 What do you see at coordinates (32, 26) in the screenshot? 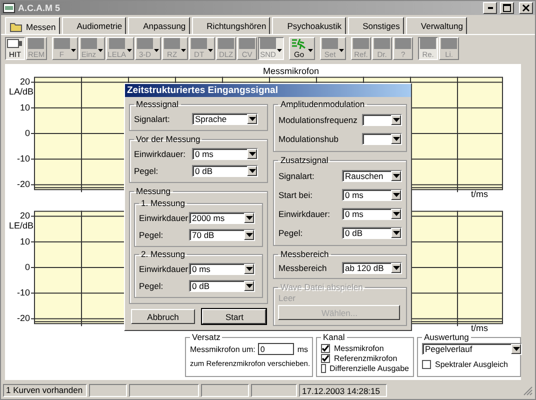
I see `tab: Messen` at bounding box center [32, 26].